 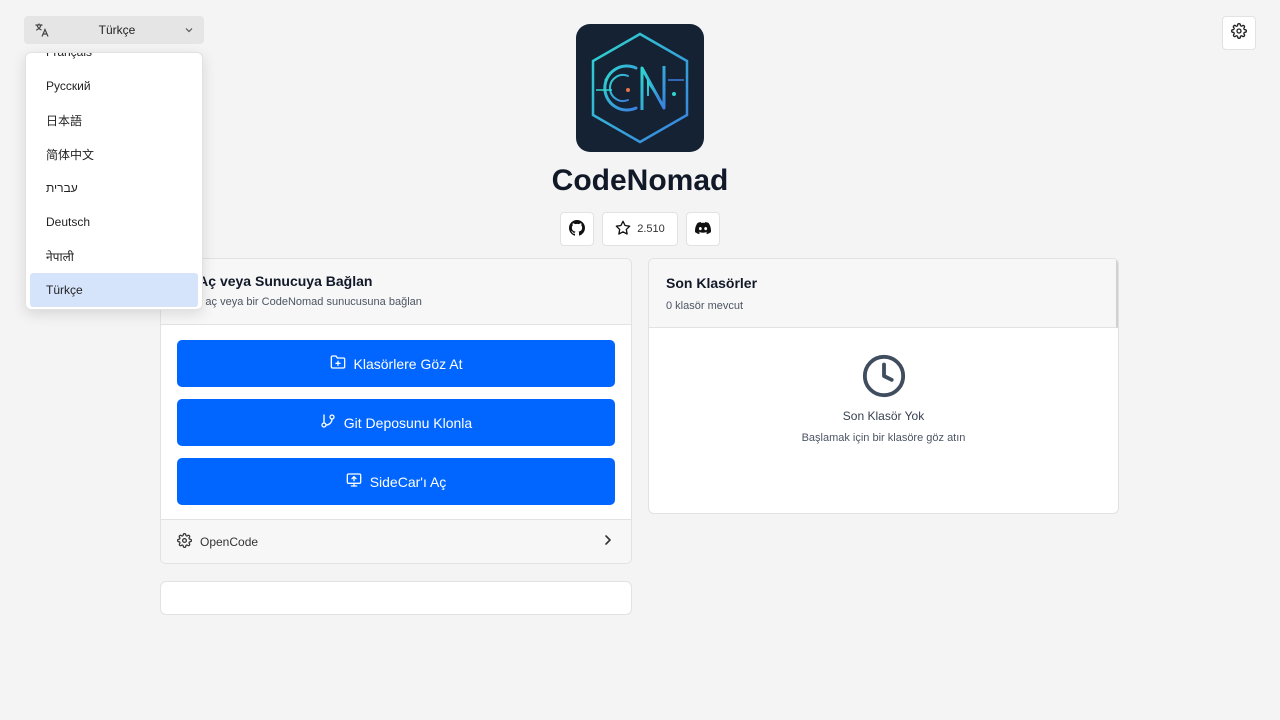 I want to click on language-option-turkish: Türkçe, so click(x=114, y=290).